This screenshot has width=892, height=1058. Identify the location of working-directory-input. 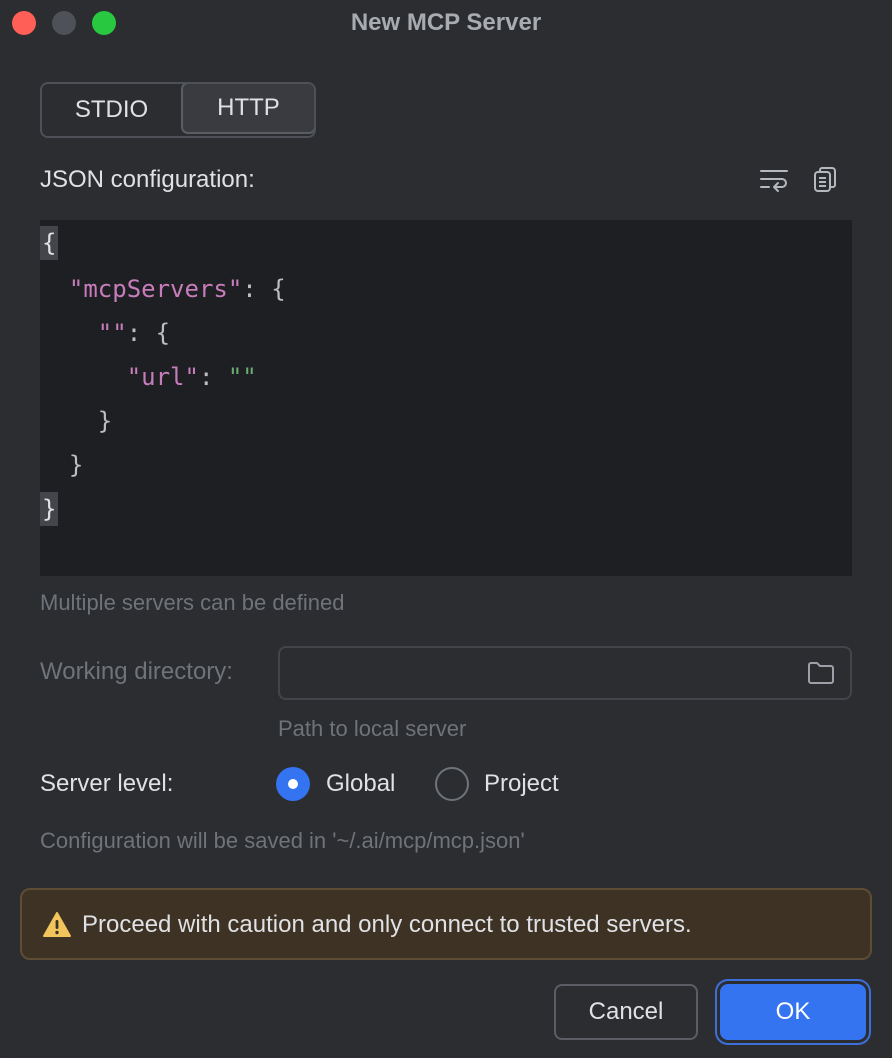
(540, 673).